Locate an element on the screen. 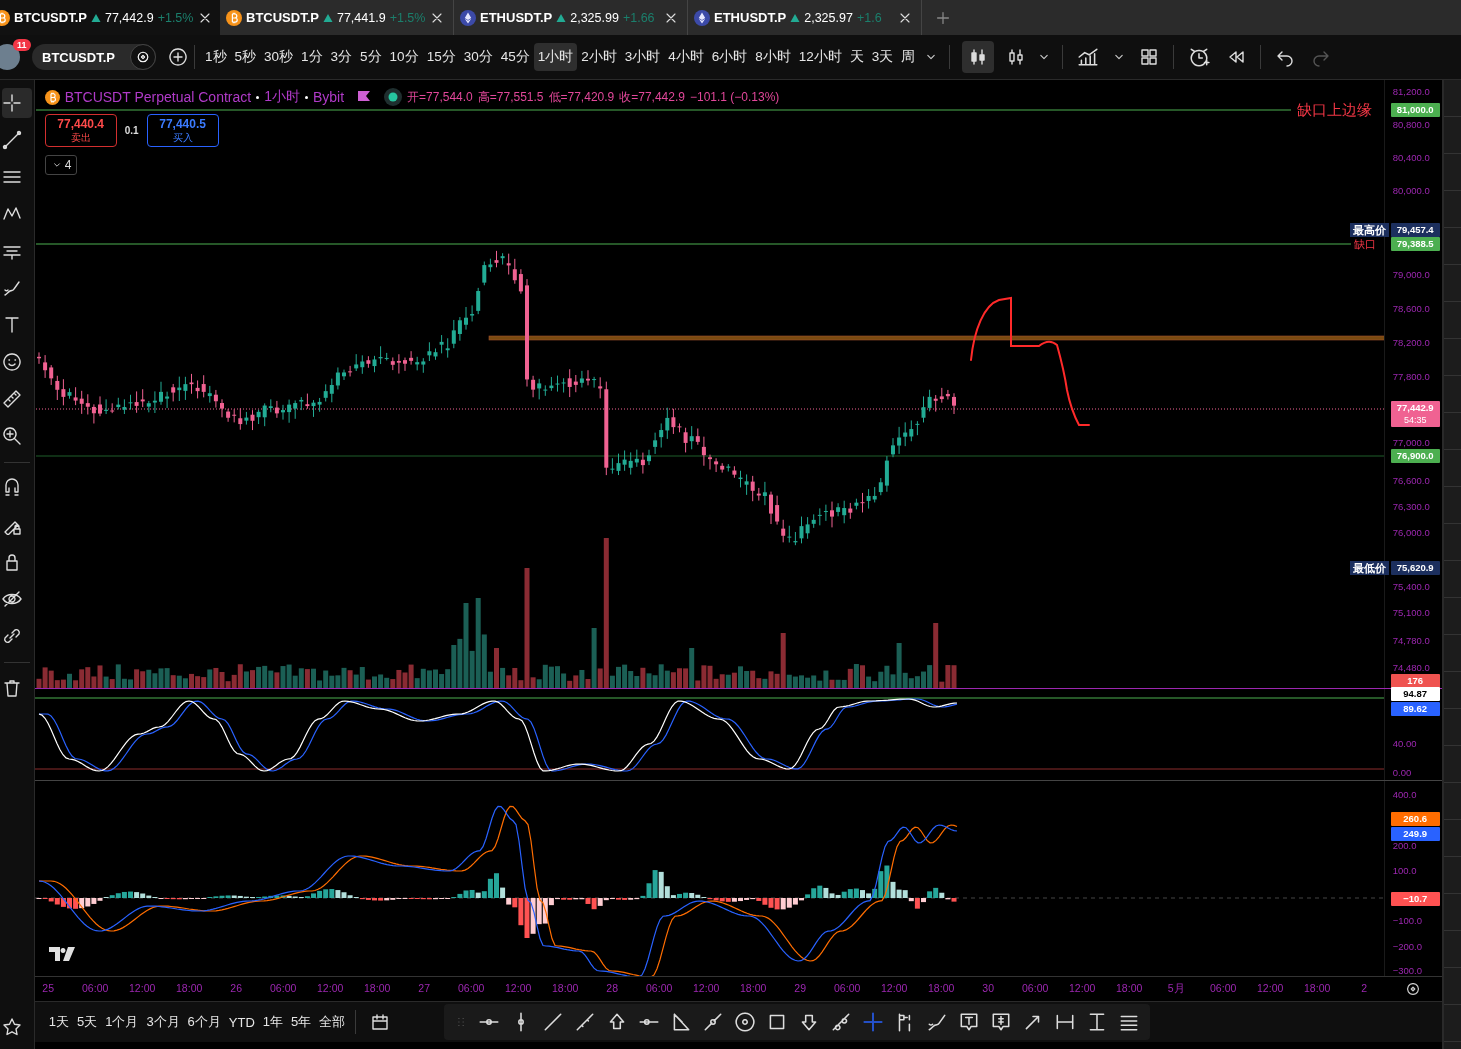 This screenshot has width=1461, height=1049. interval-button: 1分 is located at coordinates (312, 57).